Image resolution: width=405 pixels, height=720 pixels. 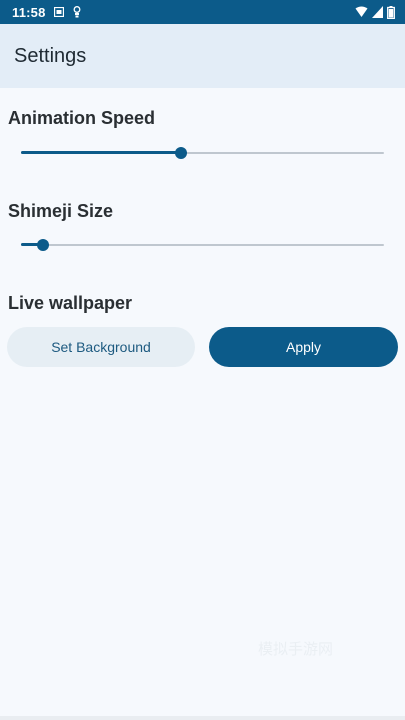 What do you see at coordinates (77, 12) in the screenshot?
I see `notification-usb-icon` at bounding box center [77, 12].